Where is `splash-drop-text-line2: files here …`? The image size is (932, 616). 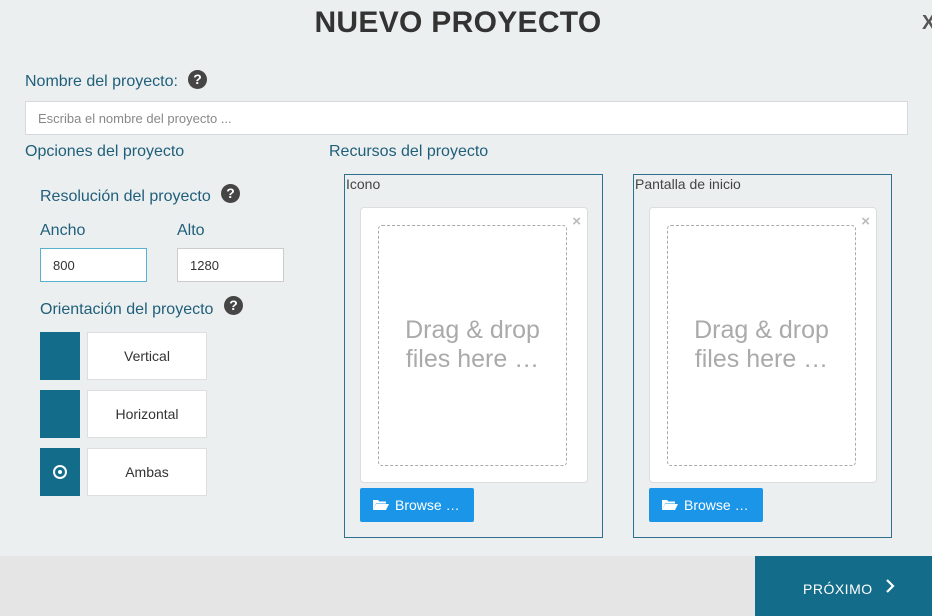 splash-drop-text-line2: files here … is located at coordinates (761, 359).